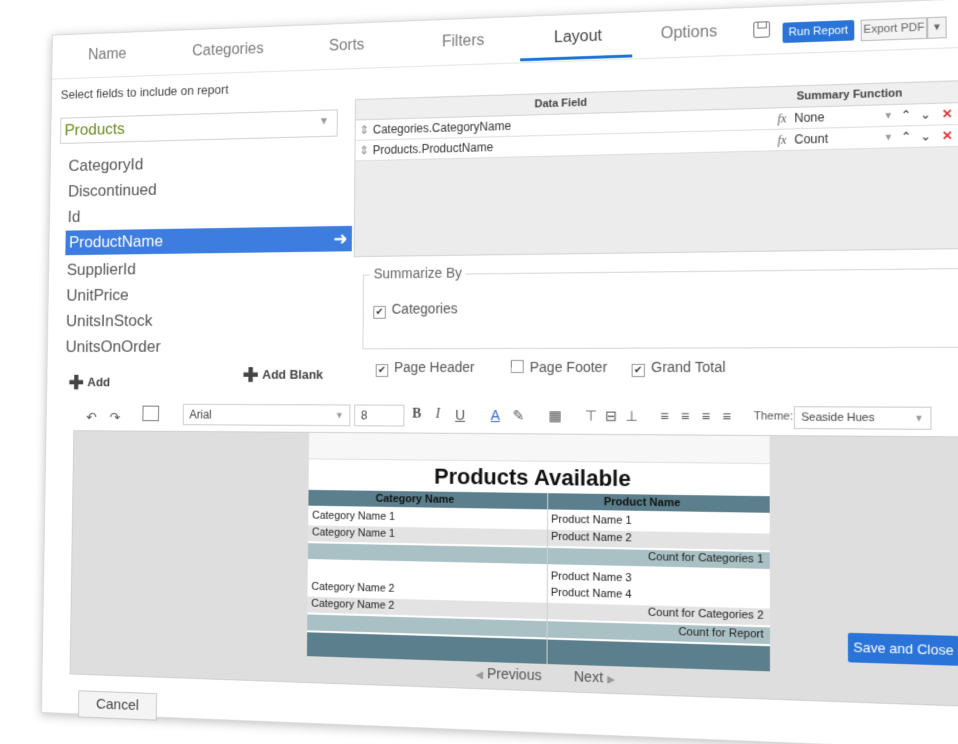  Describe the element at coordinates (101, 270) in the screenshot. I see `field-item: SupplierId` at that location.